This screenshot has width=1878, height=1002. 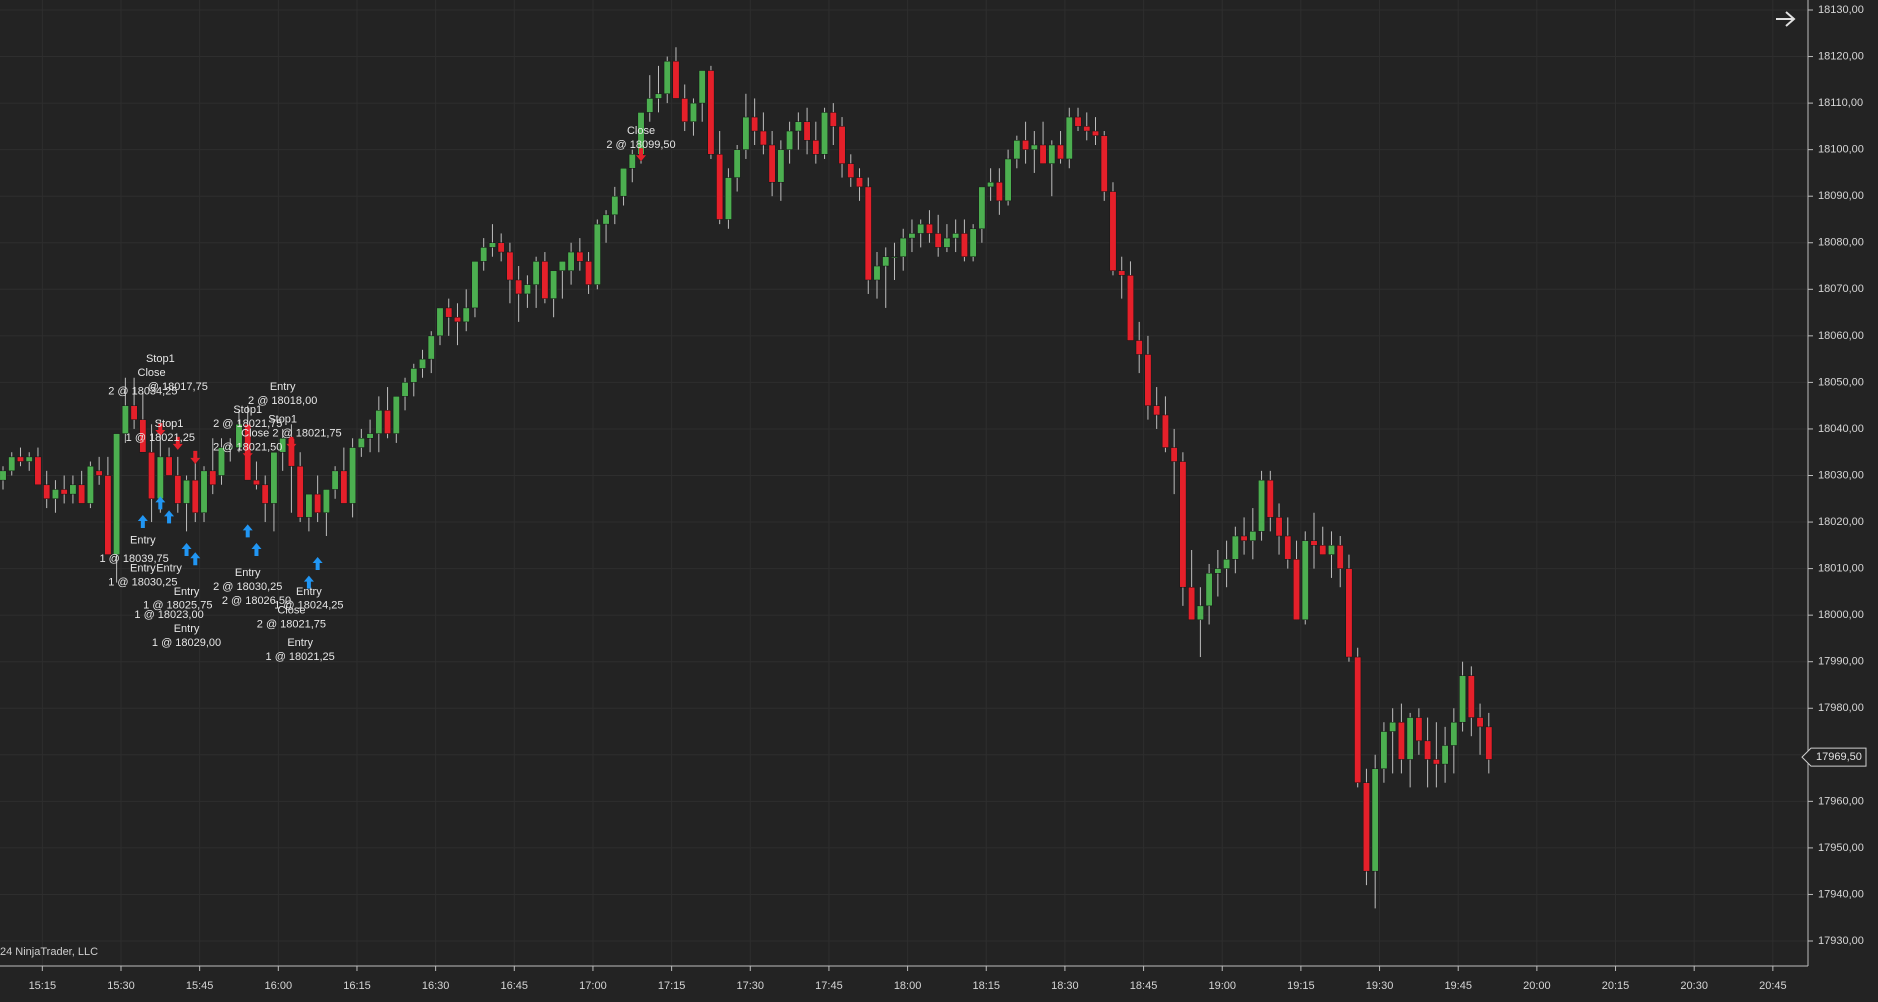 What do you see at coordinates (1841, 56) in the screenshot?
I see `y-tick-label: 18120,00` at bounding box center [1841, 56].